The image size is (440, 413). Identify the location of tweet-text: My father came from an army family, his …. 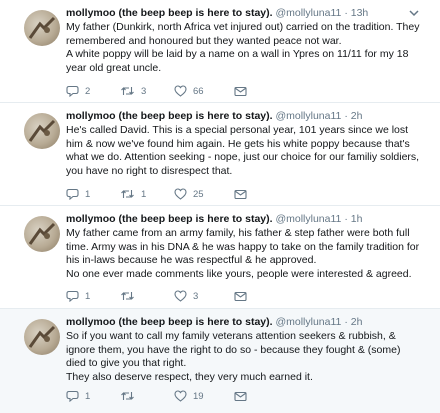
(243, 254).